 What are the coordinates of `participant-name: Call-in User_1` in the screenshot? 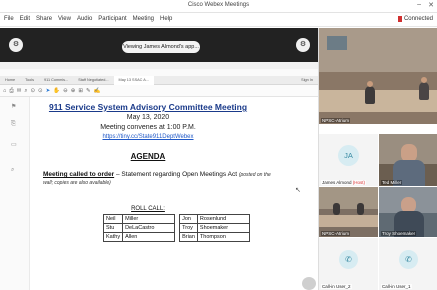 It's located at (396, 286).